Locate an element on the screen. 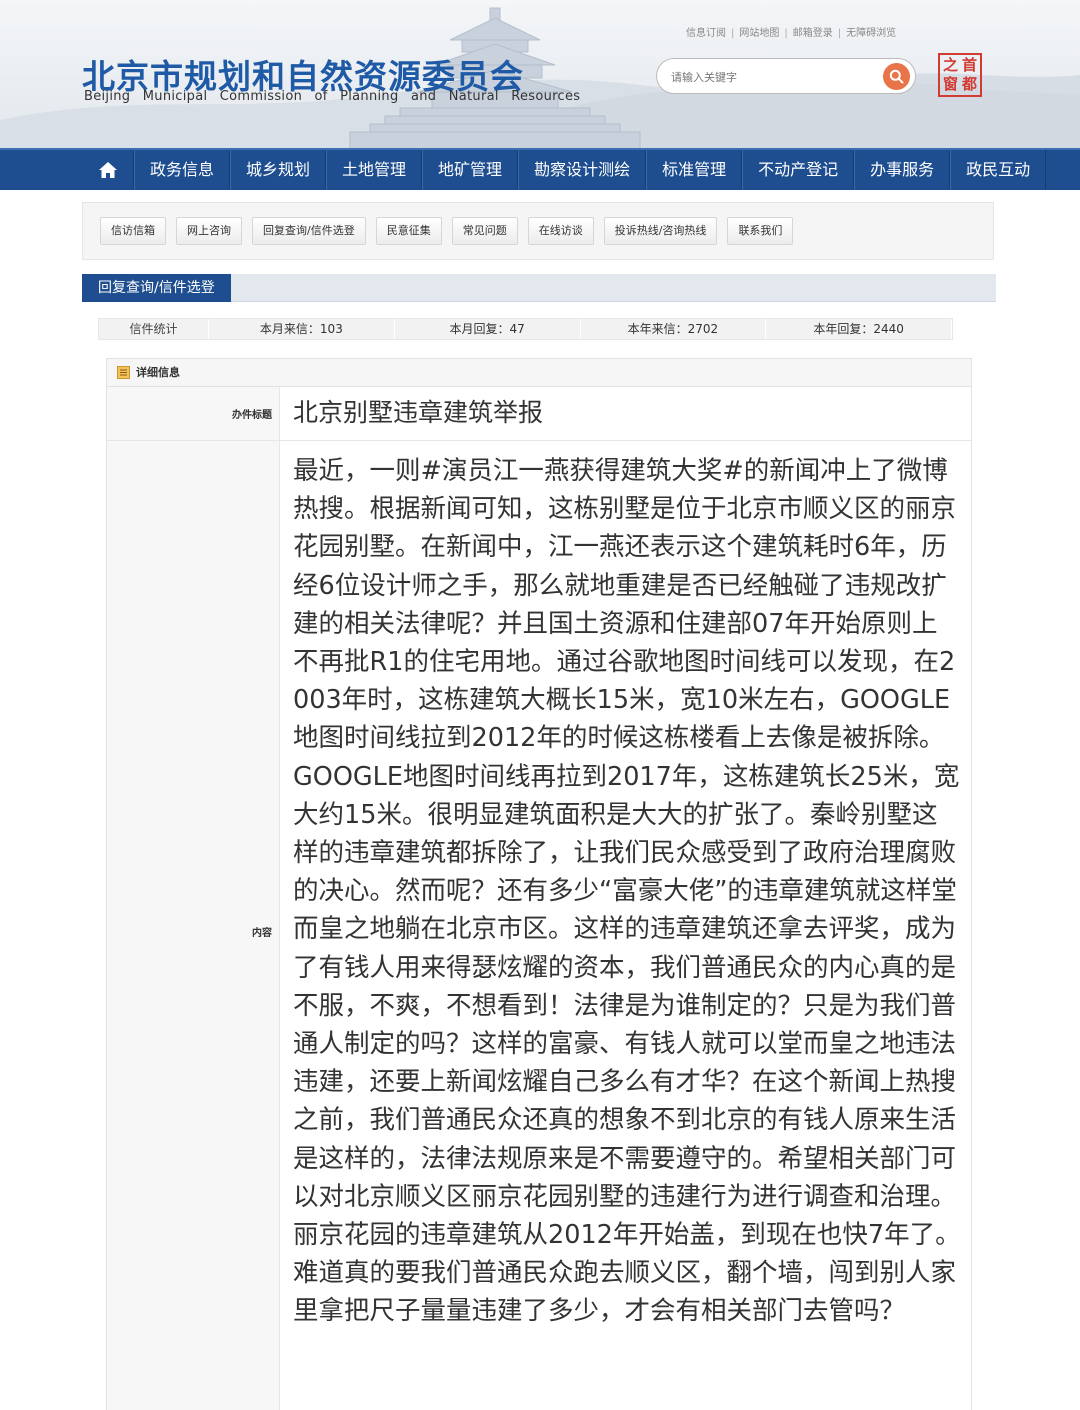 The width and height of the screenshot is (1080, 1410). sub-item-online-consult: 网上咨询 is located at coordinates (209, 231).